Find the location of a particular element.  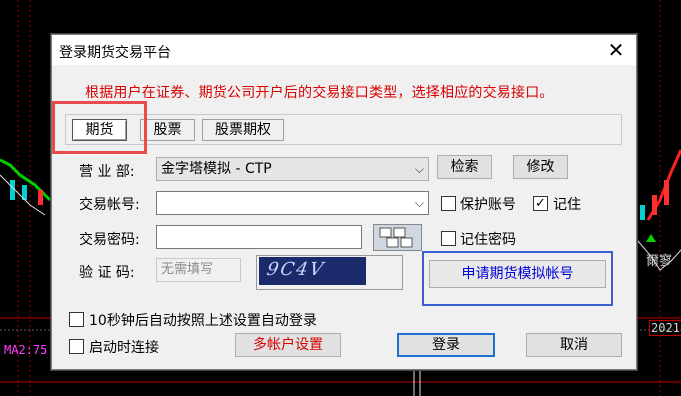

captcha-input: 无需填写 is located at coordinates (198, 270).